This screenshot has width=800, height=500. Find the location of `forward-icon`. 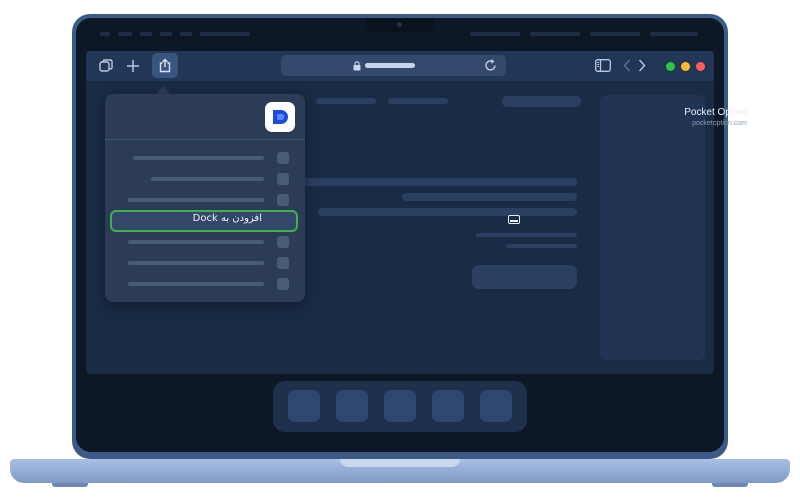

forward-icon is located at coordinates (642, 65).